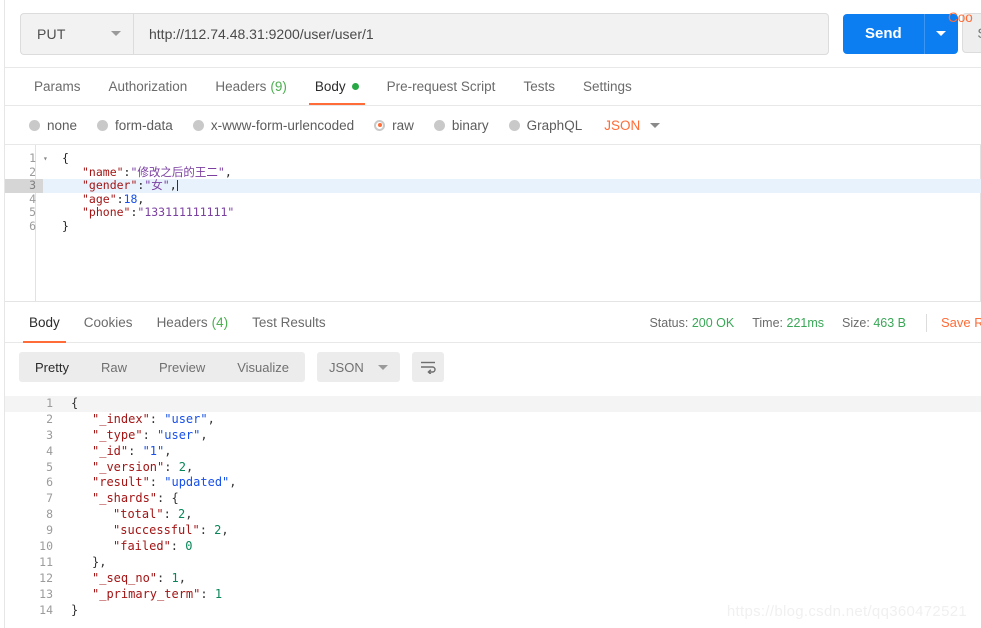  Describe the element at coordinates (189, 546) in the screenshot. I see `code-token: 0` at that location.